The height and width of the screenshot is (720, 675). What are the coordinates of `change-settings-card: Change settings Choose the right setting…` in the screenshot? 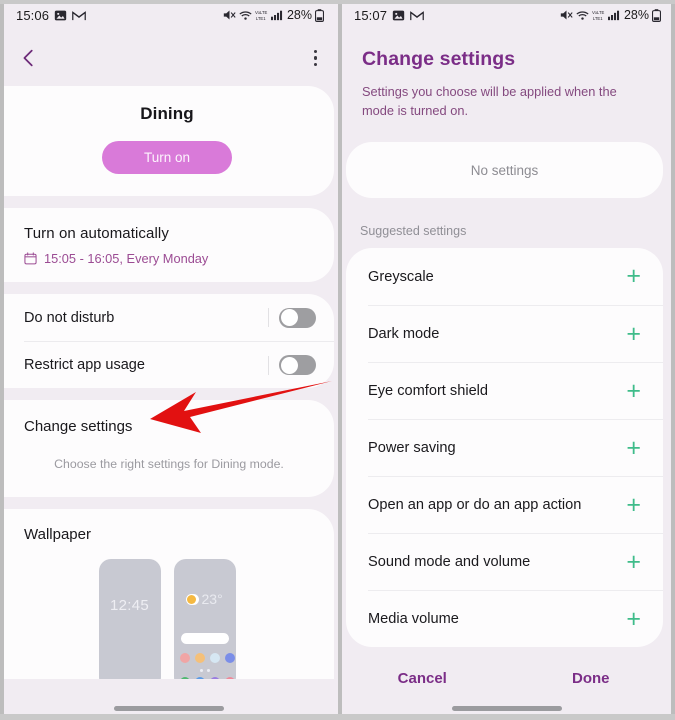 It's located at (167, 448).